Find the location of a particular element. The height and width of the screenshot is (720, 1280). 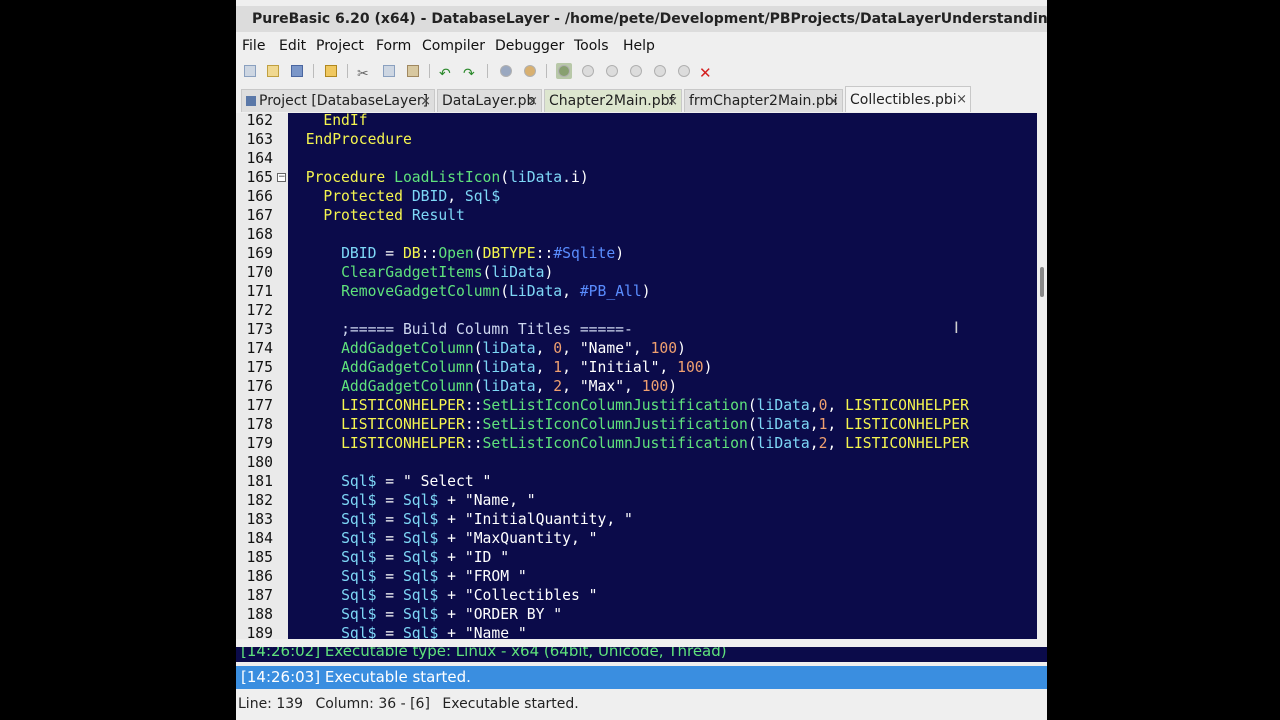

tab-collectibles: Collectibles.pbi × is located at coordinates (908, 99).